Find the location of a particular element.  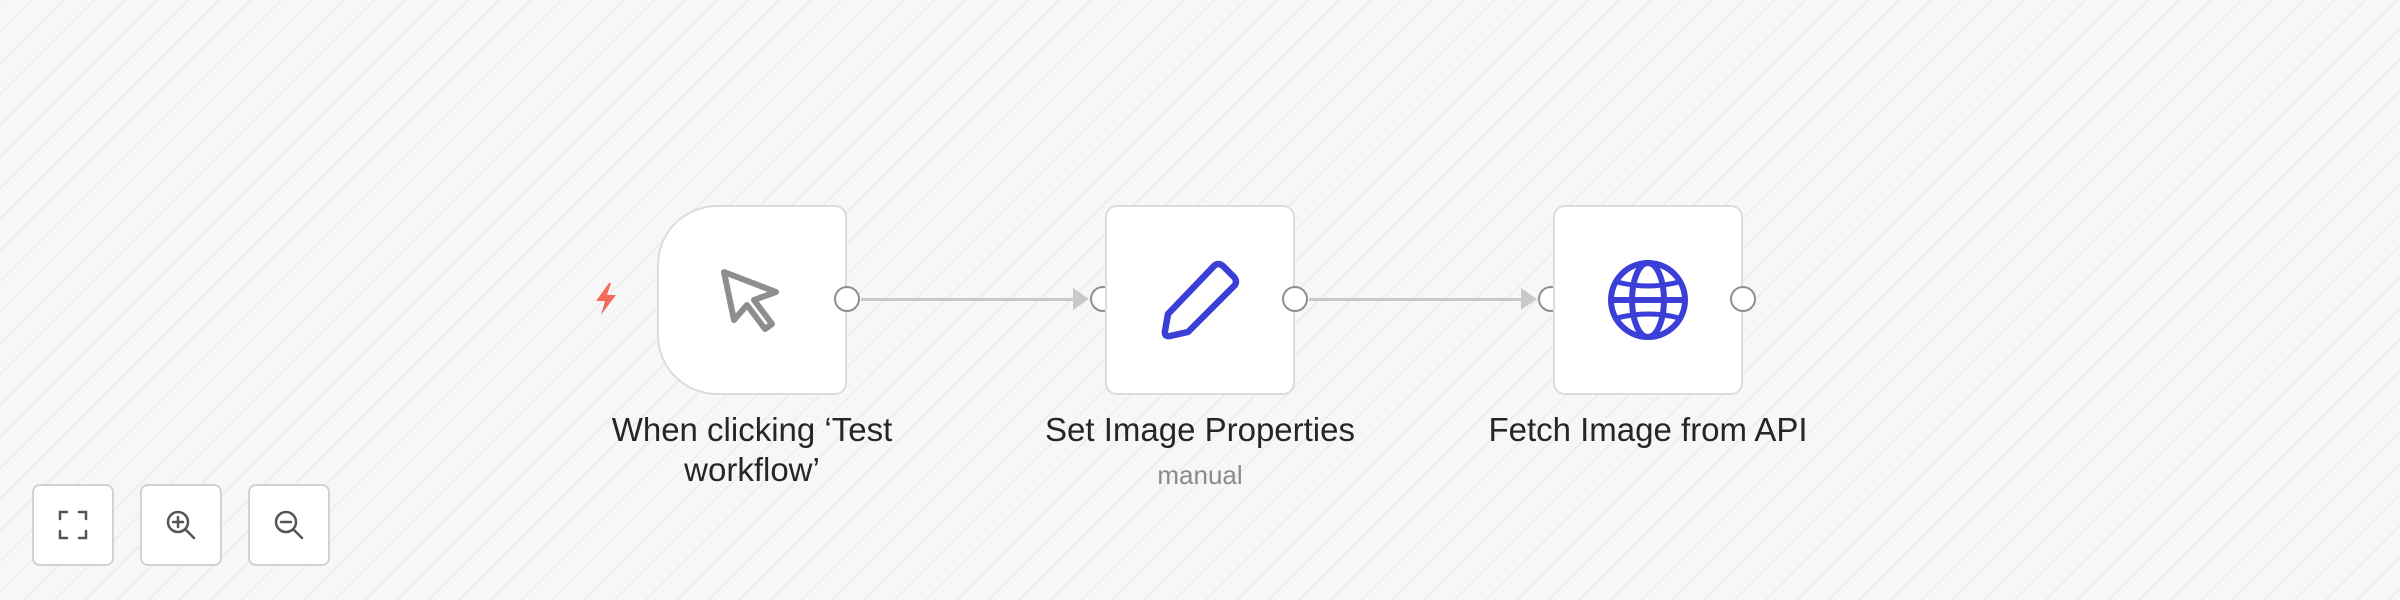

globe-icon is located at coordinates (1648, 300).